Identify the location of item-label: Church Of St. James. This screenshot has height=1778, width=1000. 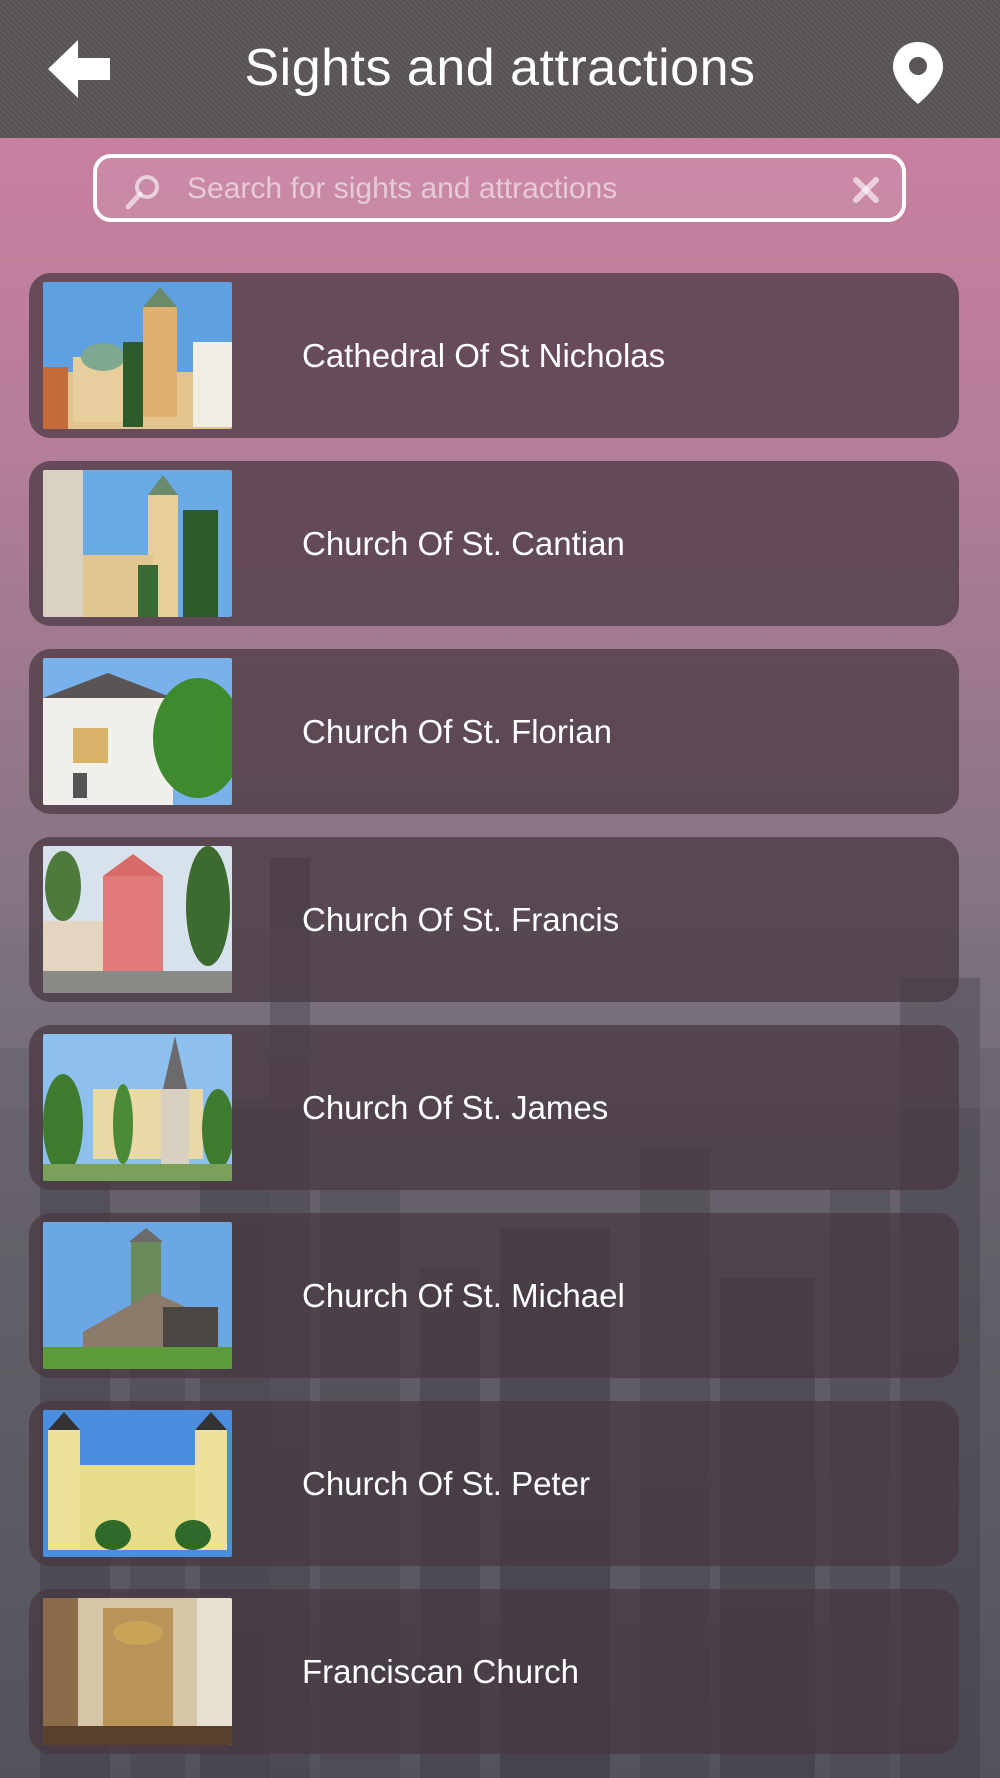
(455, 1107).